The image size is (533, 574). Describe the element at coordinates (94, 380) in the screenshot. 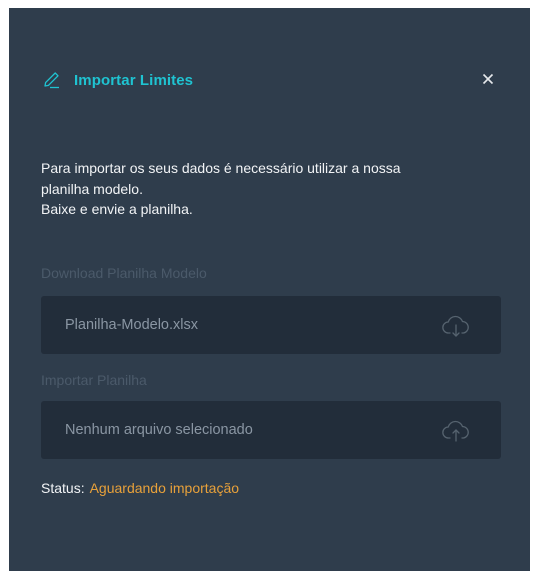

I see `import-label: Importar Planilha` at that location.